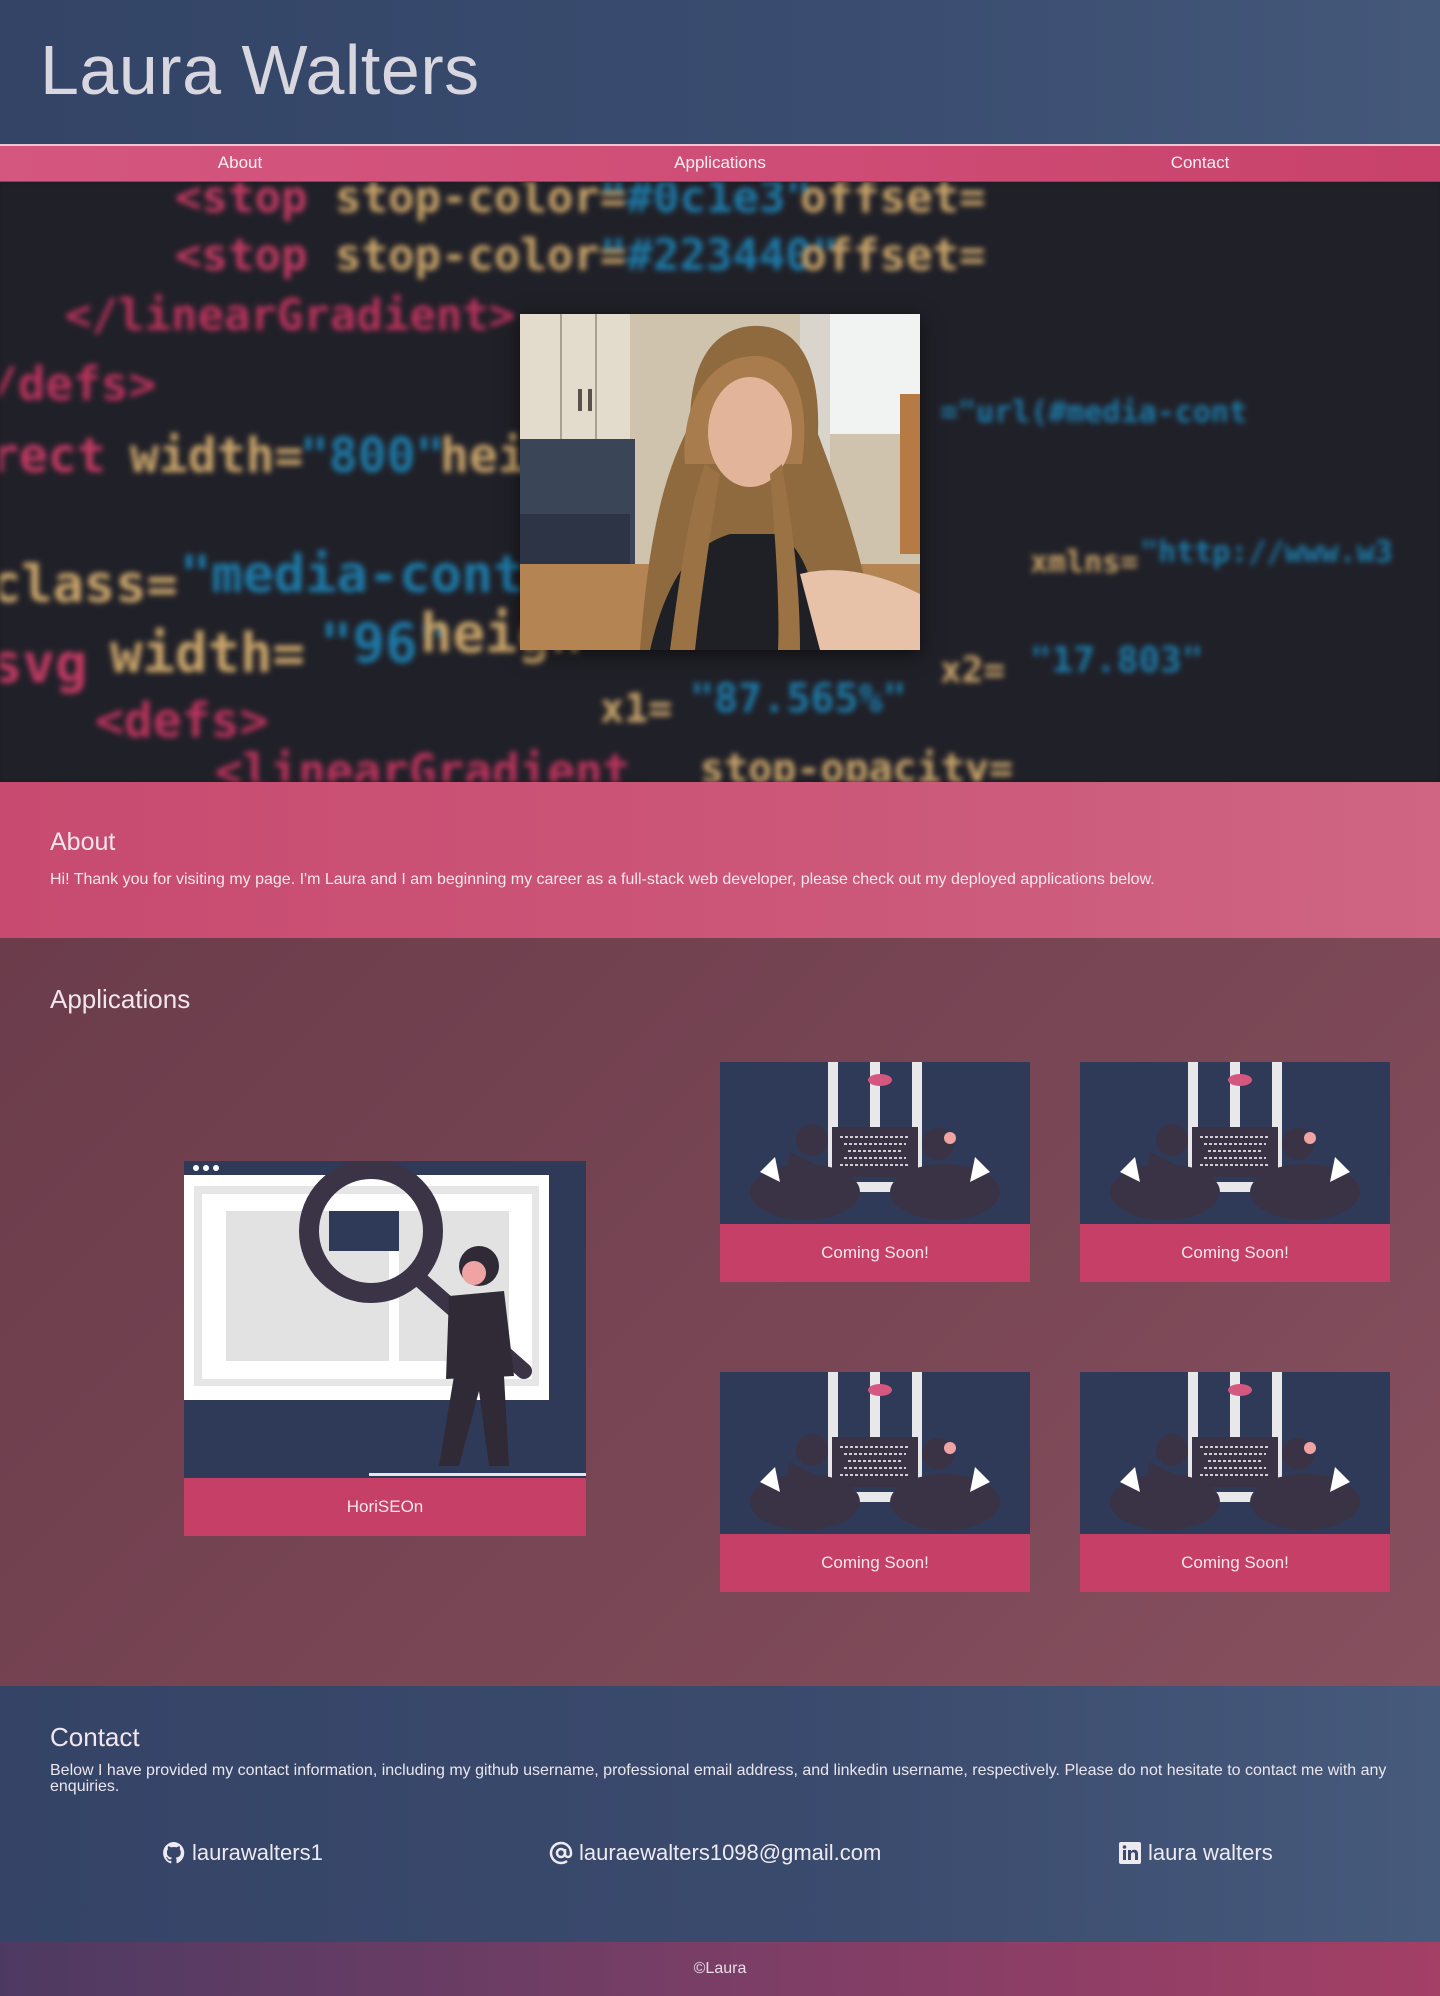 This screenshot has width=1440, height=1996. What do you see at coordinates (1210, 1852) in the screenshot?
I see `linkedin-username: laura walters` at bounding box center [1210, 1852].